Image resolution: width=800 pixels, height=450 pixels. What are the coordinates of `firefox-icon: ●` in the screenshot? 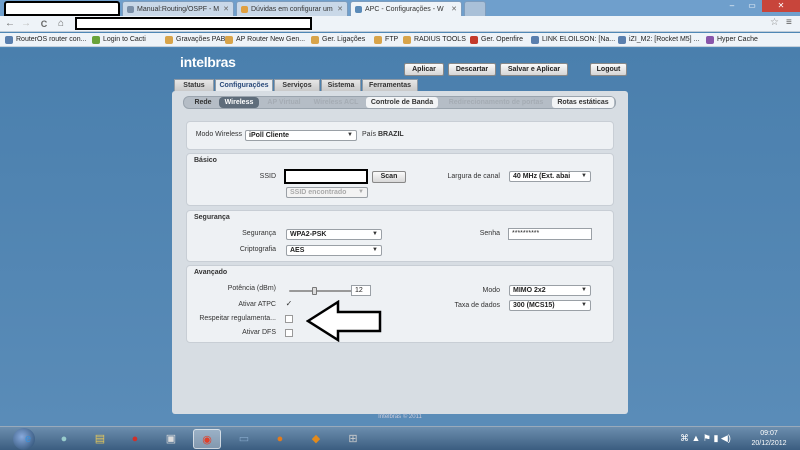 It's located at (280, 439).